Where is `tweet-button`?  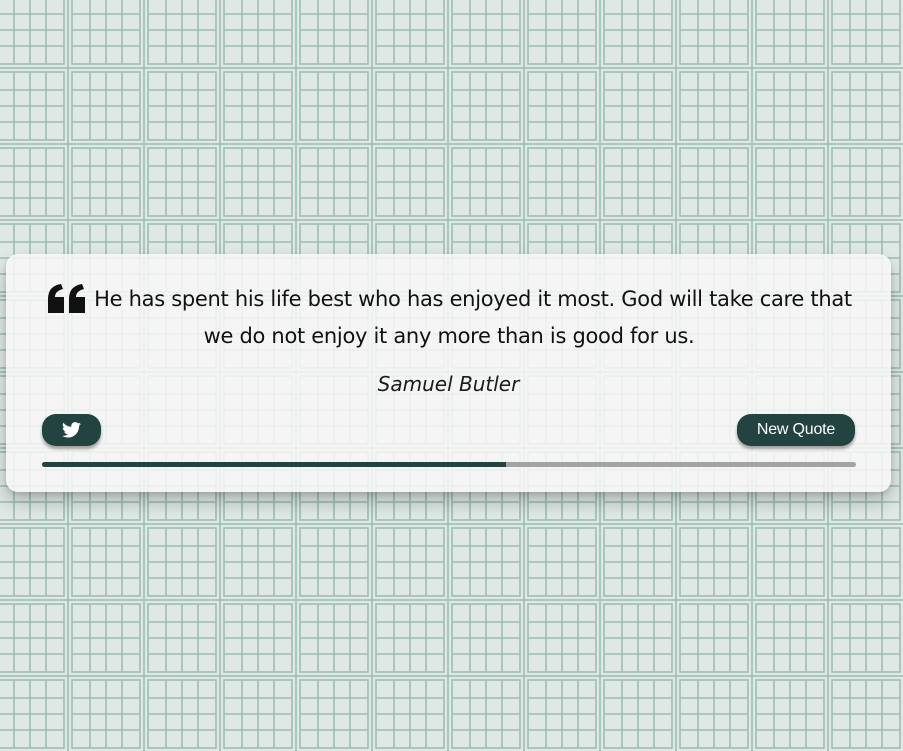
tweet-button is located at coordinates (71, 430).